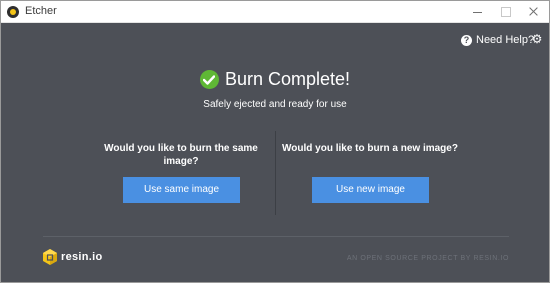 This screenshot has width=550, height=283. I want to click on resin-logo: resin.io, so click(73, 257).